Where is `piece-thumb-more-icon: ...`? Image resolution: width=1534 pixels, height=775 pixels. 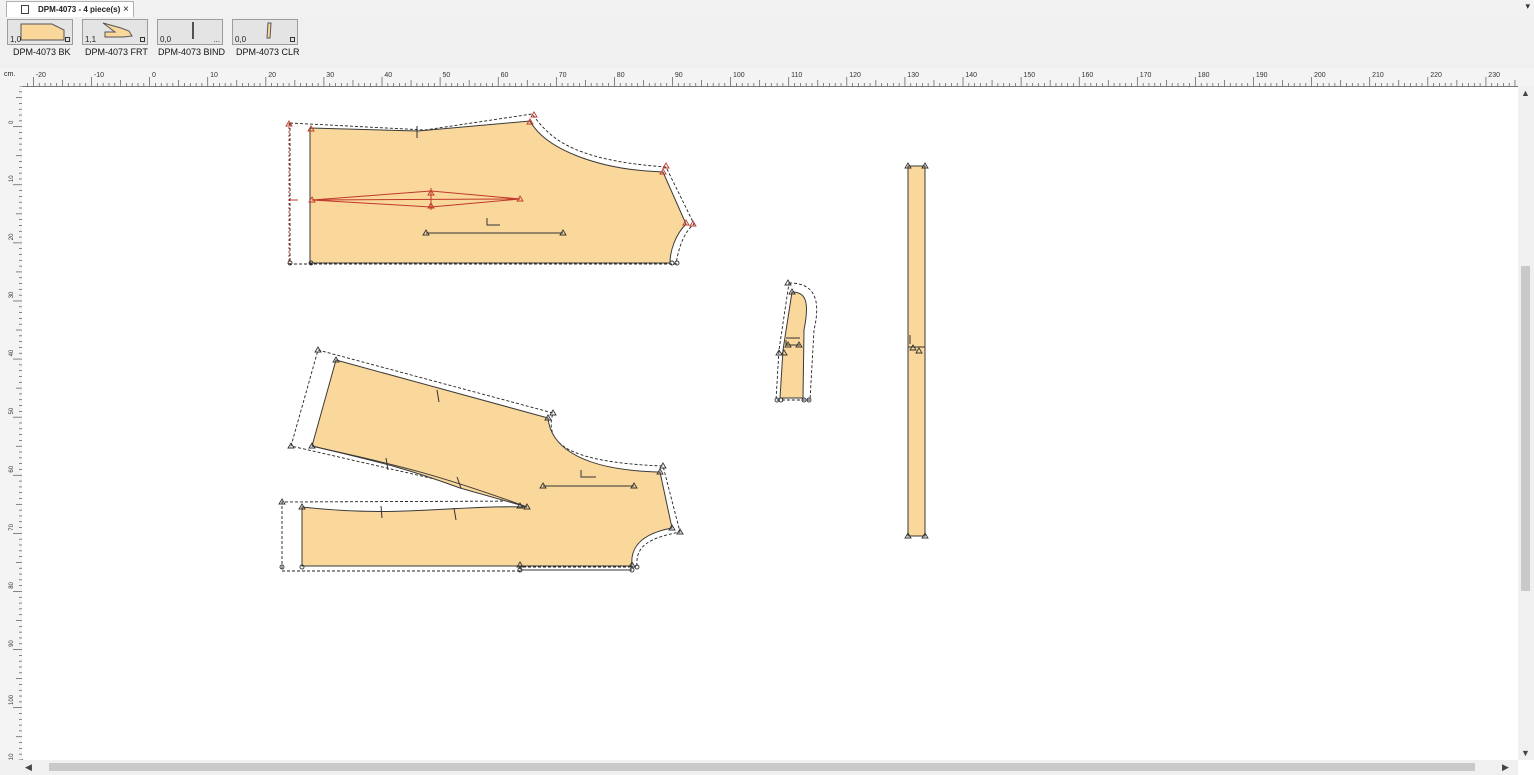 piece-thumb-more-icon: ... is located at coordinates (216, 39).